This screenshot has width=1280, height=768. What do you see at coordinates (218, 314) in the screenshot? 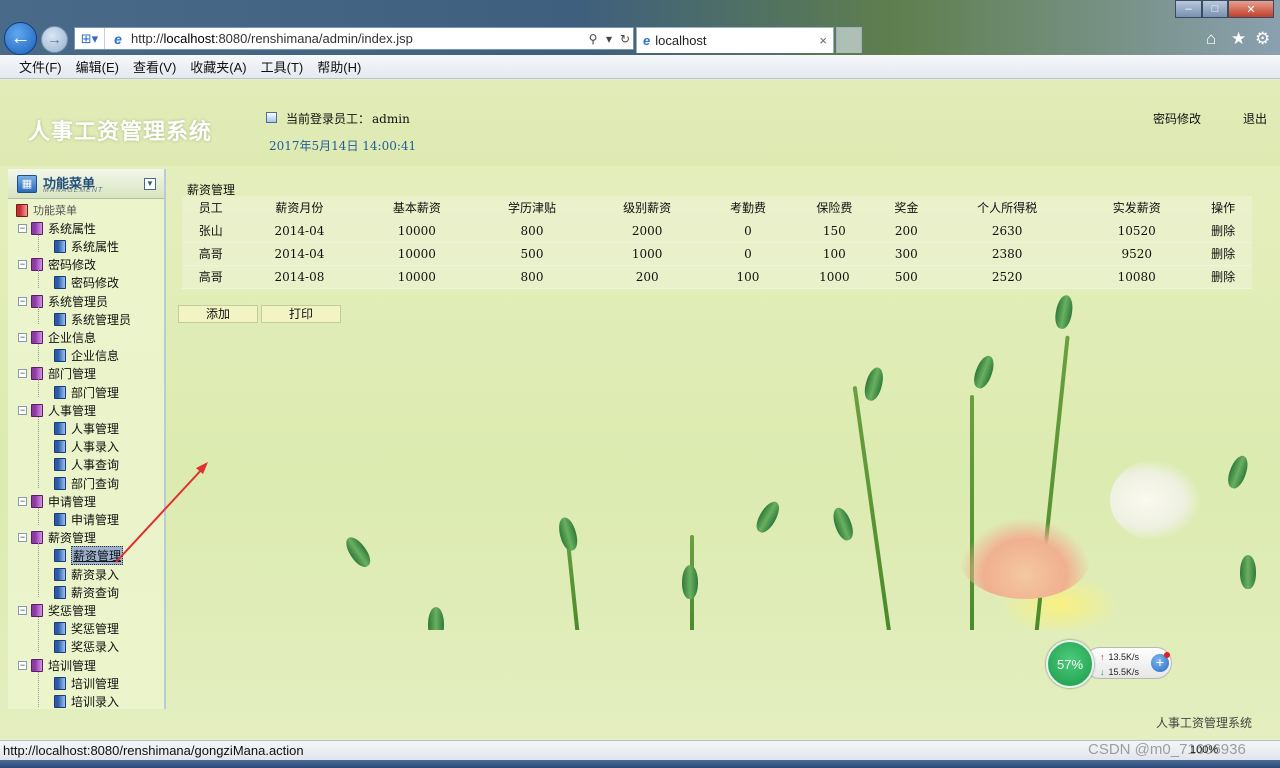
I see `add-button: 添加` at bounding box center [218, 314].